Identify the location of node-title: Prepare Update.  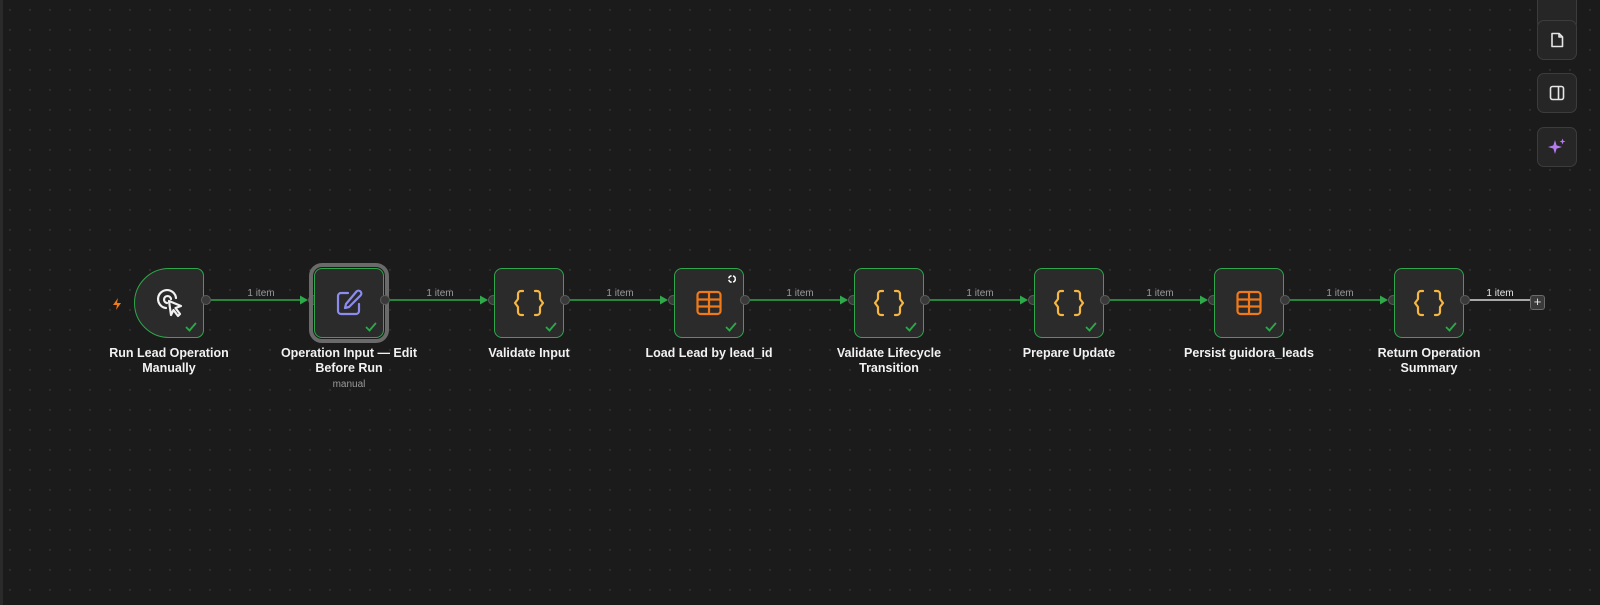
(1069, 353).